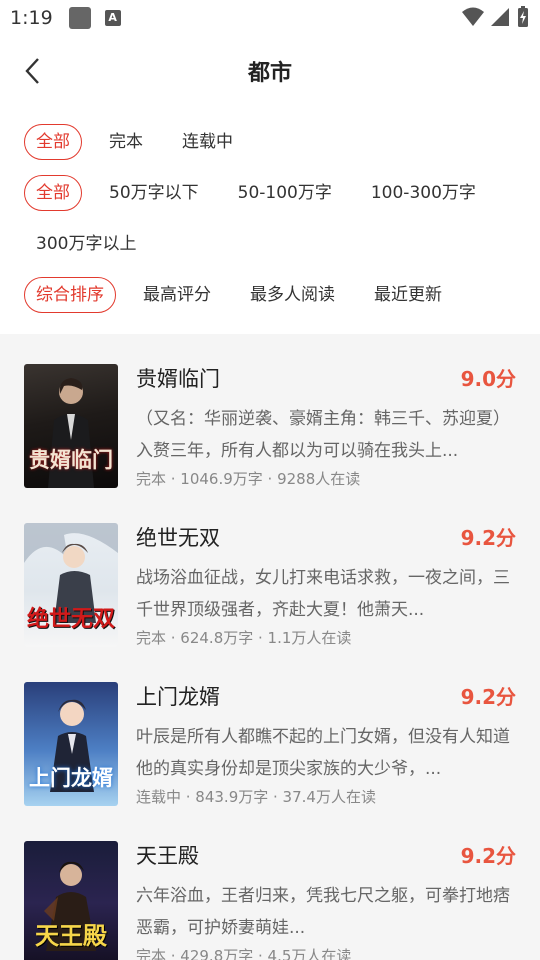 The height and width of the screenshot is (960, 540). I want to click on notification-icon, so click(79, 18).